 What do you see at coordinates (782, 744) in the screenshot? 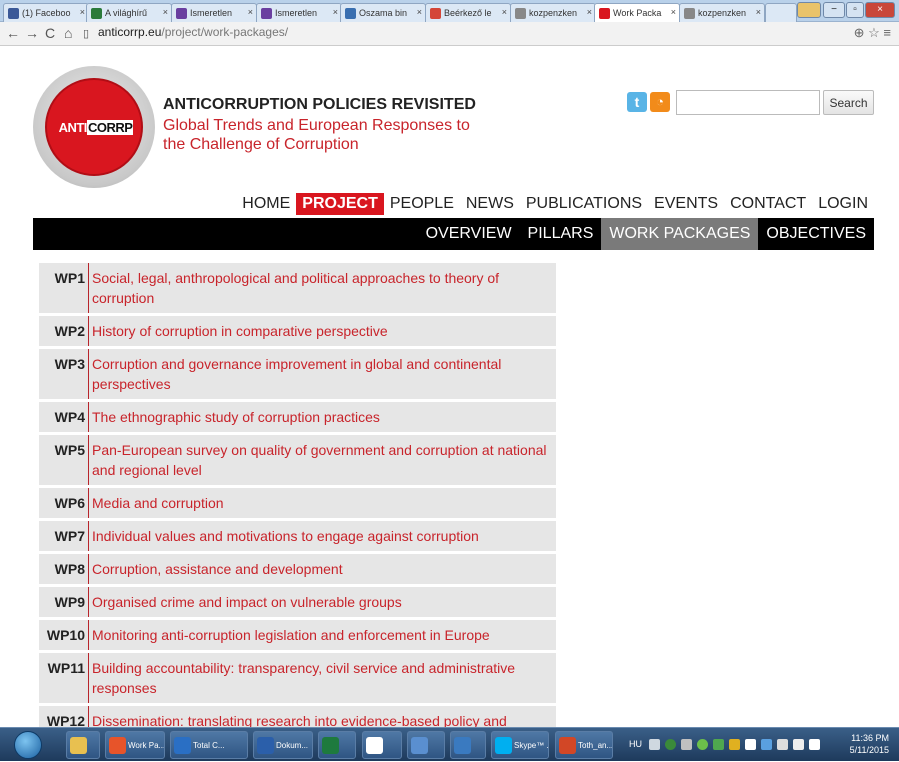
I see `display-icon` at bounding box center [782, 744].